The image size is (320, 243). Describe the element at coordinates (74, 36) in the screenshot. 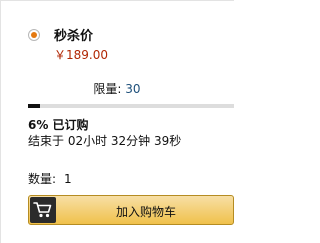

I see `deal-price-label: 秒杀价` at that location.